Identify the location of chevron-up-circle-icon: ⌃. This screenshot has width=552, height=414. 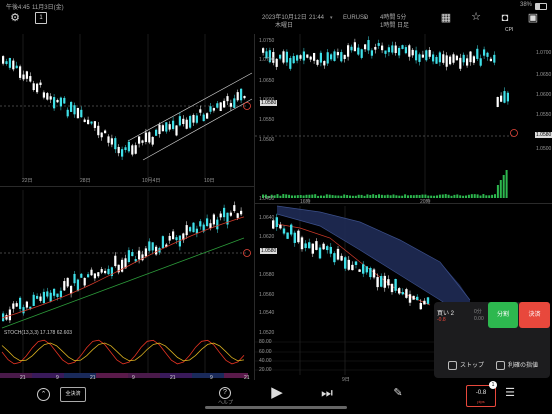
(43, 394).